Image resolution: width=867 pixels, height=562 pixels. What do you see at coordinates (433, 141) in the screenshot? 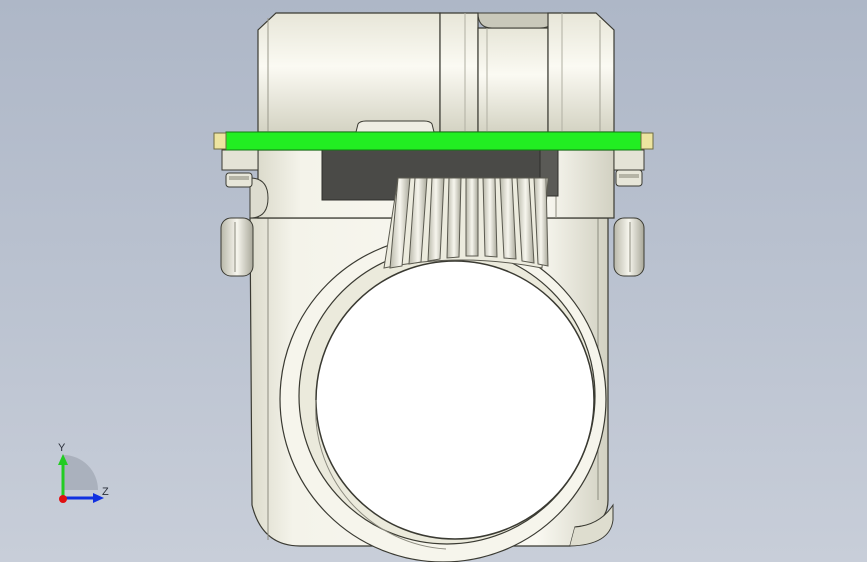
I see `pcb-board` at bounding box center [433, 141].